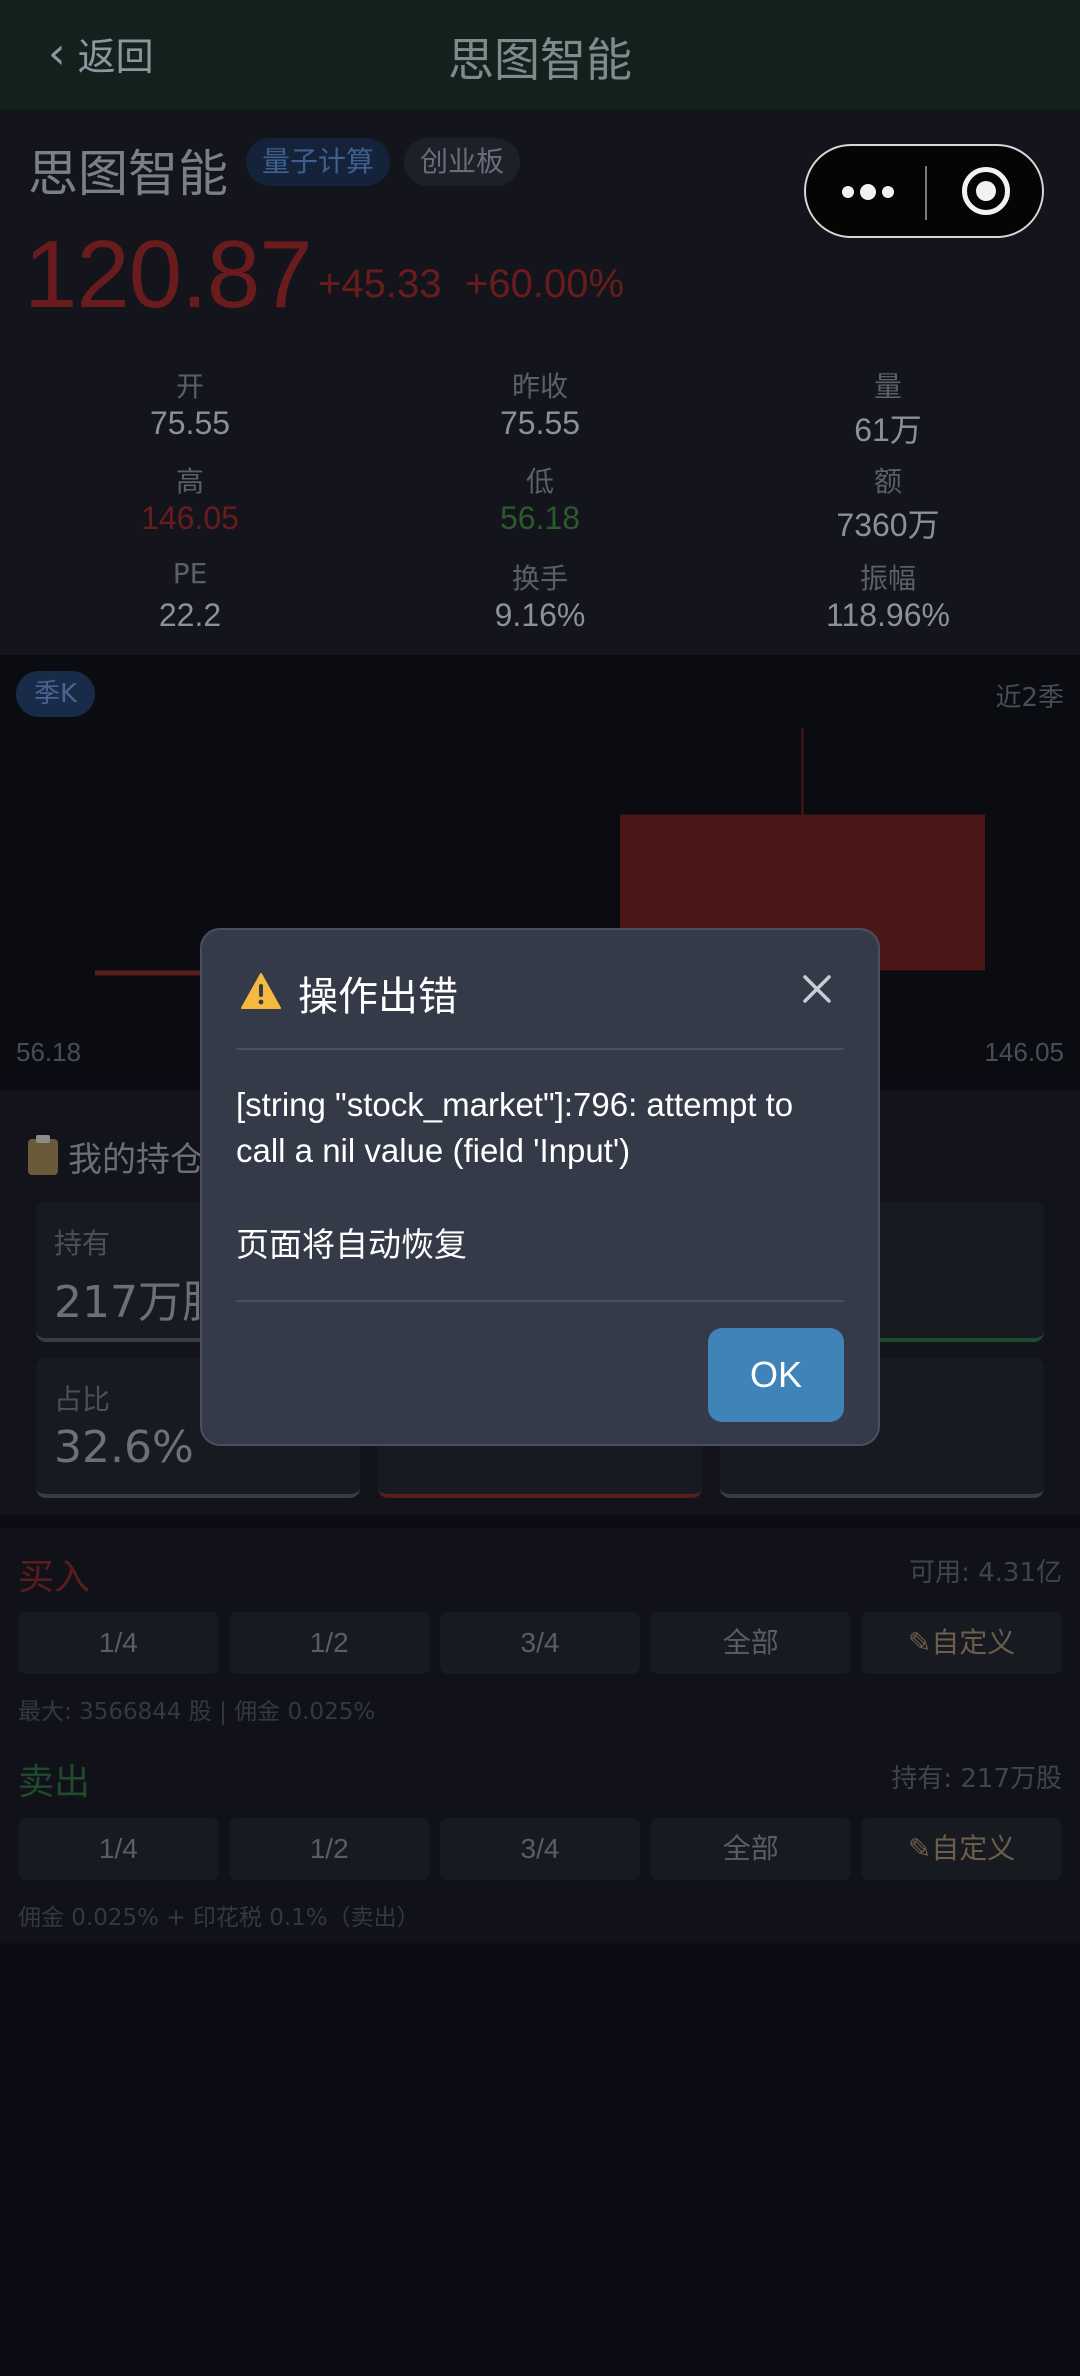  Describe the element at coordinates (49, 1052) in the screenshot. I see `axis-min-label: 56.18` at that location.